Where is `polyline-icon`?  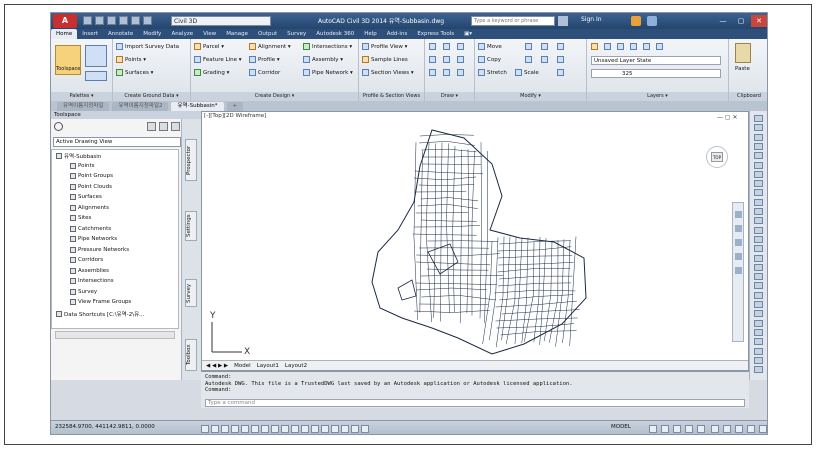 polyline-icon is located at coordinates (446, 46).